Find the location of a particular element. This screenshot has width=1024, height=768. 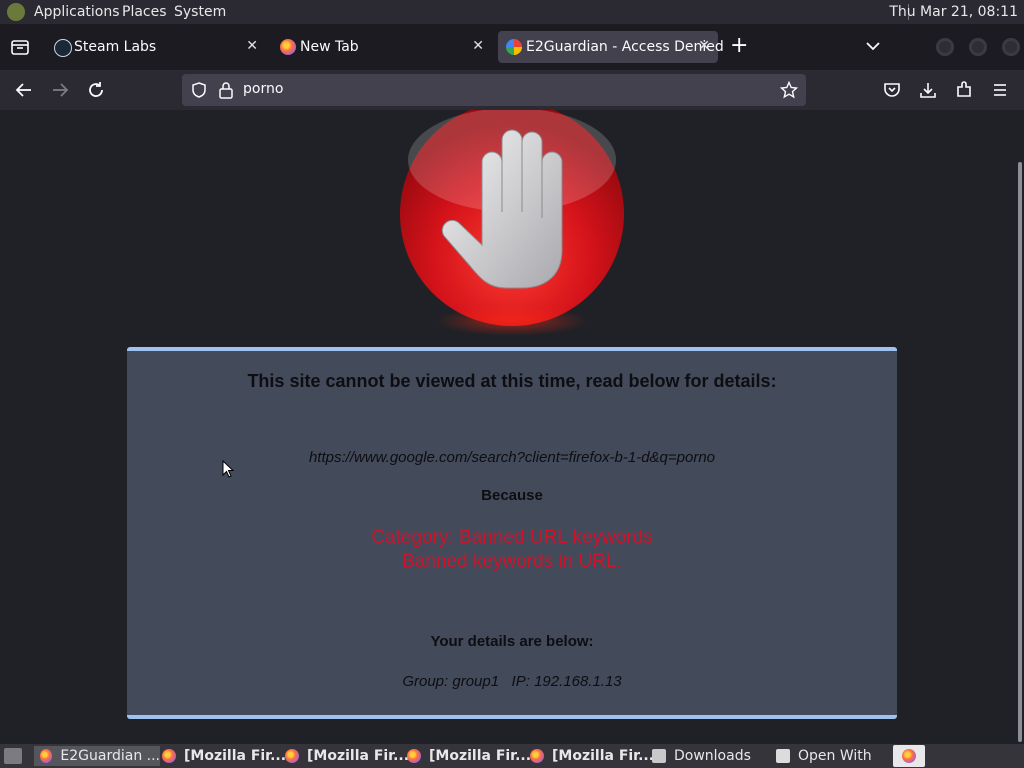

stop-hand-icon is located at coordinates (512, 221).